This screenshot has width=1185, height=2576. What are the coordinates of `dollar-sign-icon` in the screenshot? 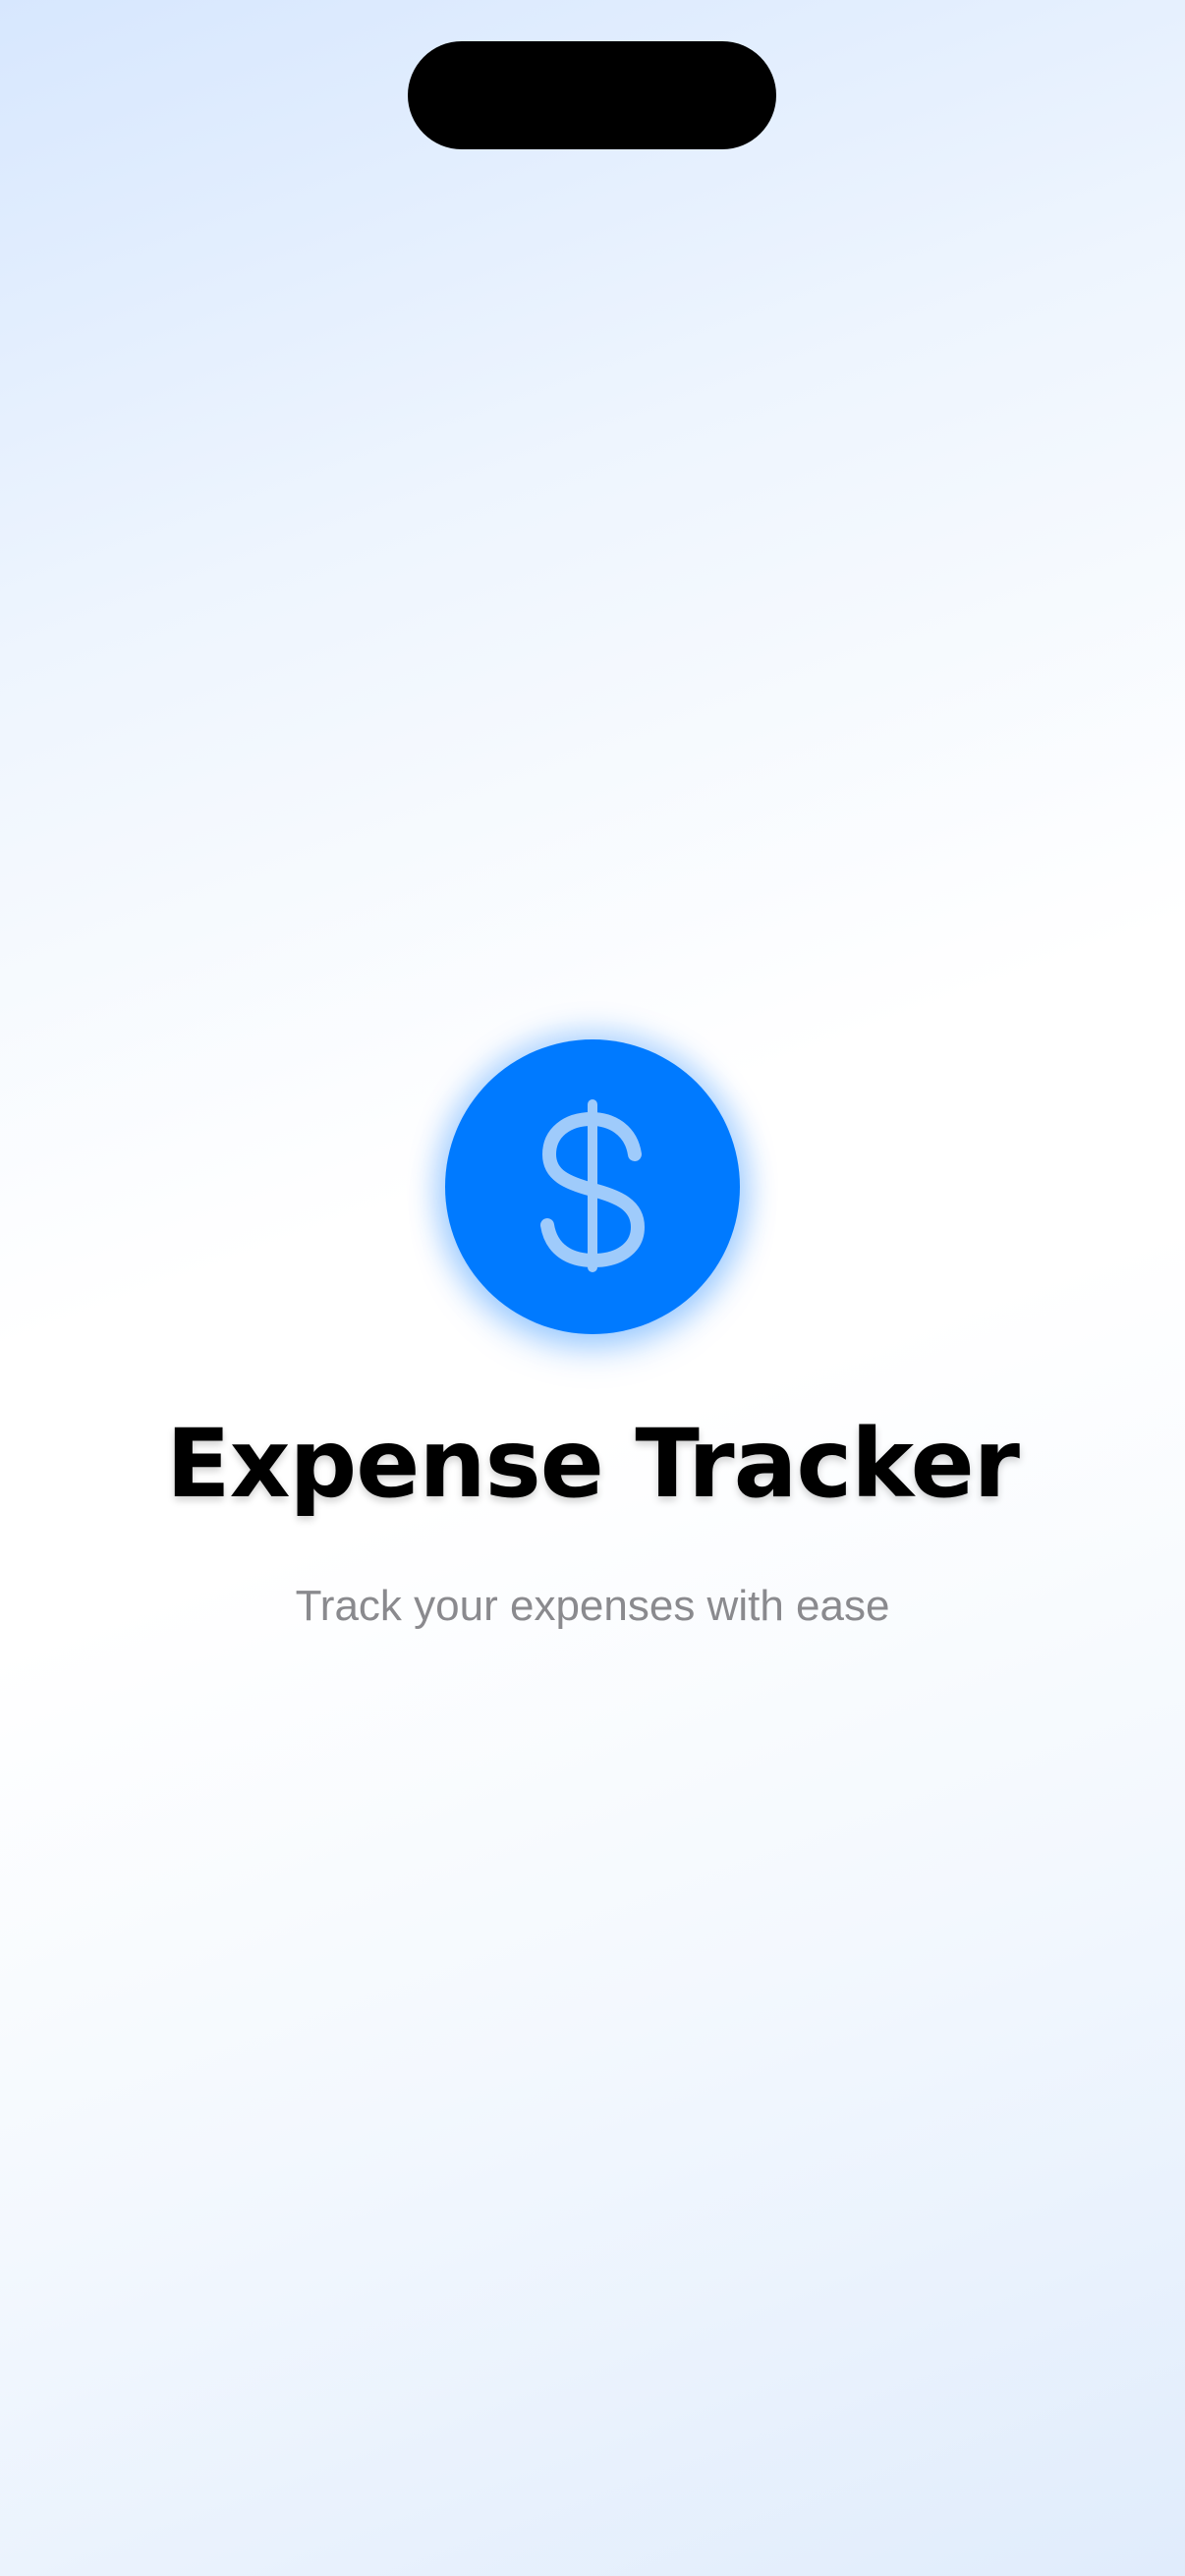 It's located at (592, 1185).